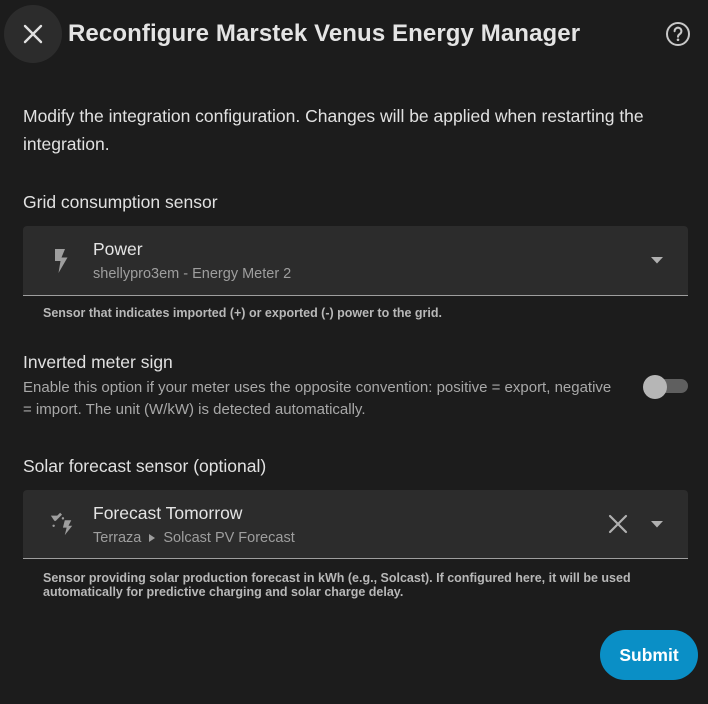 This screenshot has height=704, width=708. Describe the element at coordinates (98, 362) in the screenshot. I see `inverted-meter-title: Inverted meter sign` at that location.